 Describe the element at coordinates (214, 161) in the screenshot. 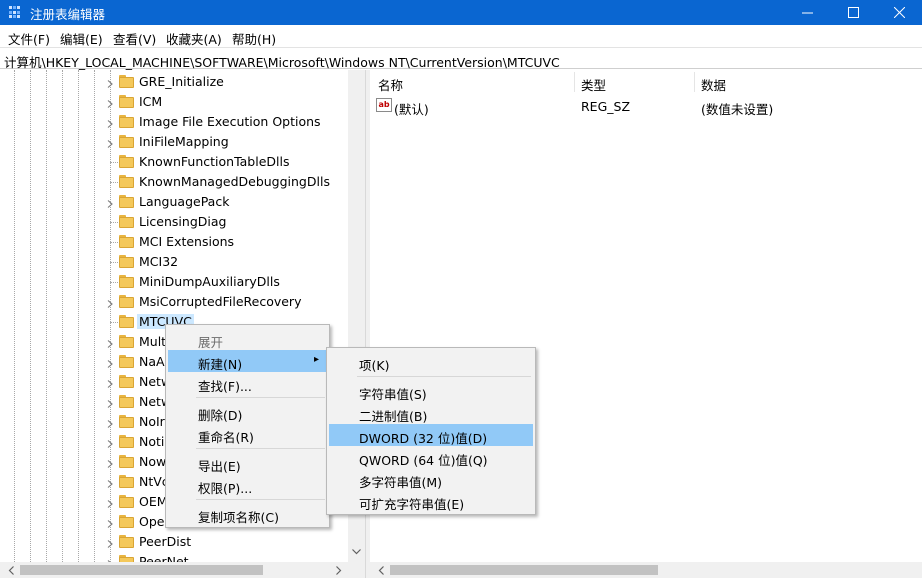

I see `tree-item-label: KnownFunctionTableDlls` at that location.